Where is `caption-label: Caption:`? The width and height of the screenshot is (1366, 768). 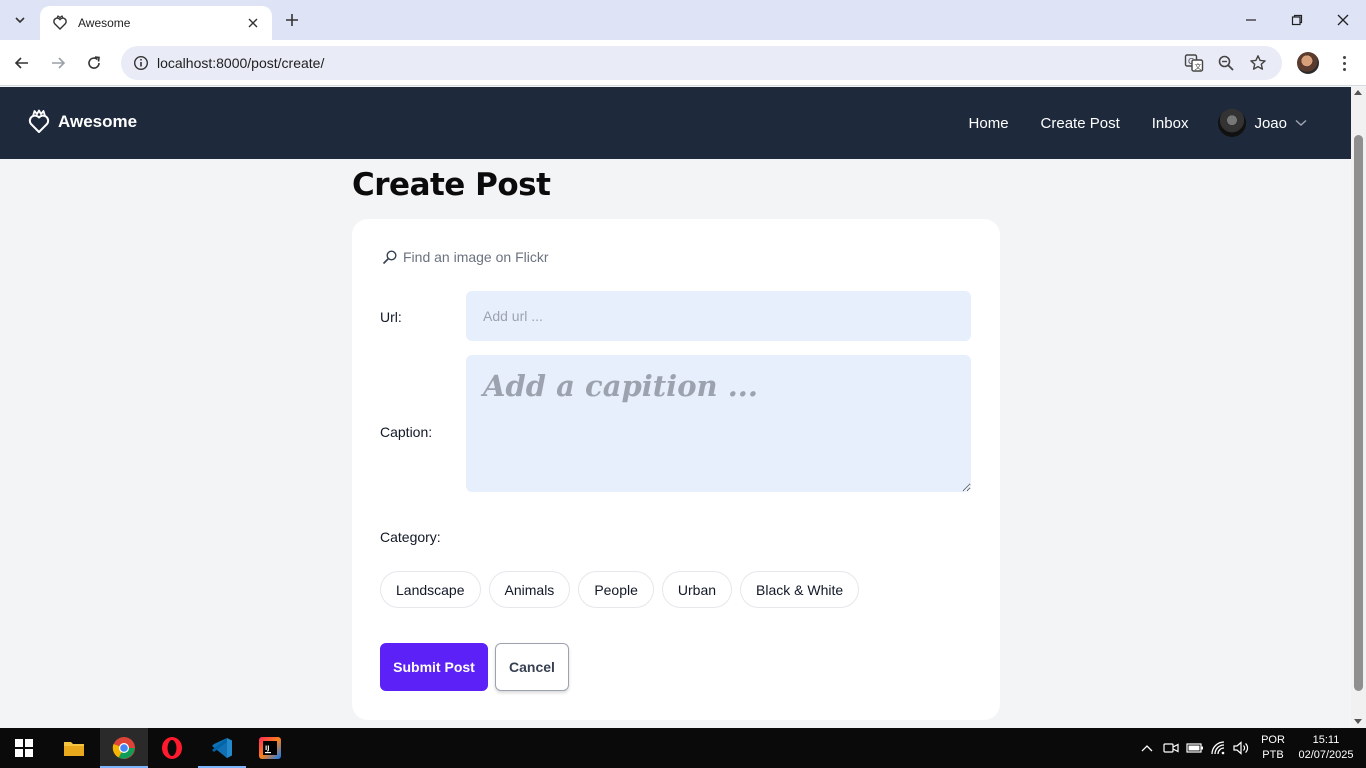
caption-label: Caption: is located at coordinates (406, 432).